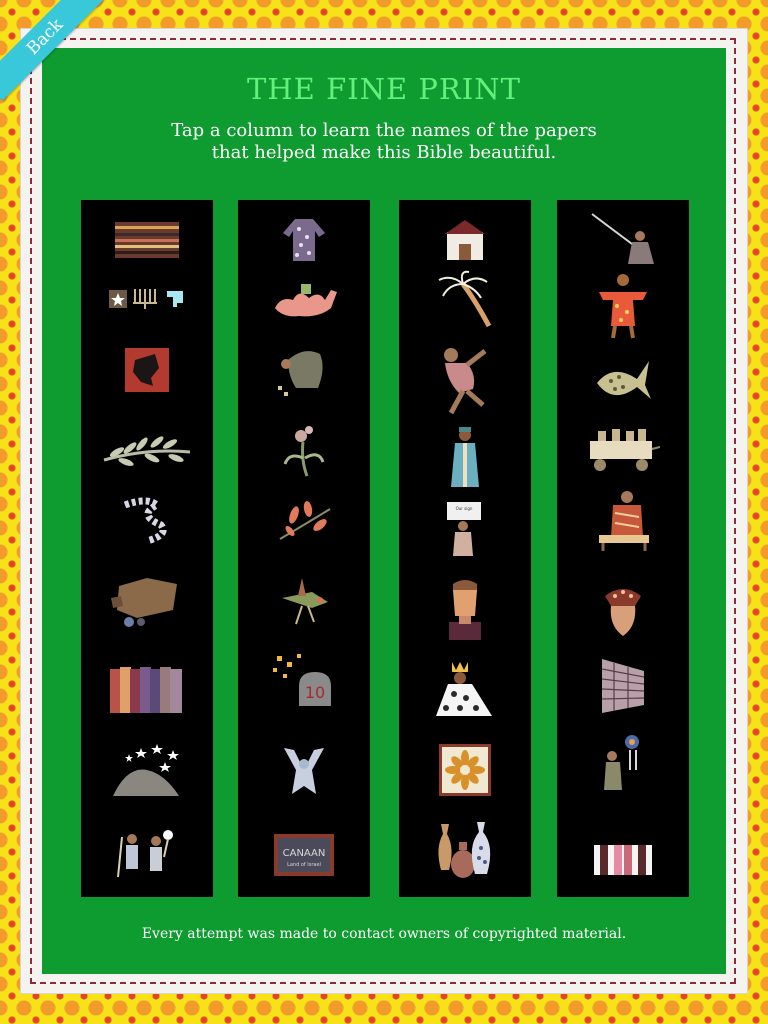 The height and width of the screenshot is (1024, 768). I want to click on two-figures-icon, so click(147, 855).